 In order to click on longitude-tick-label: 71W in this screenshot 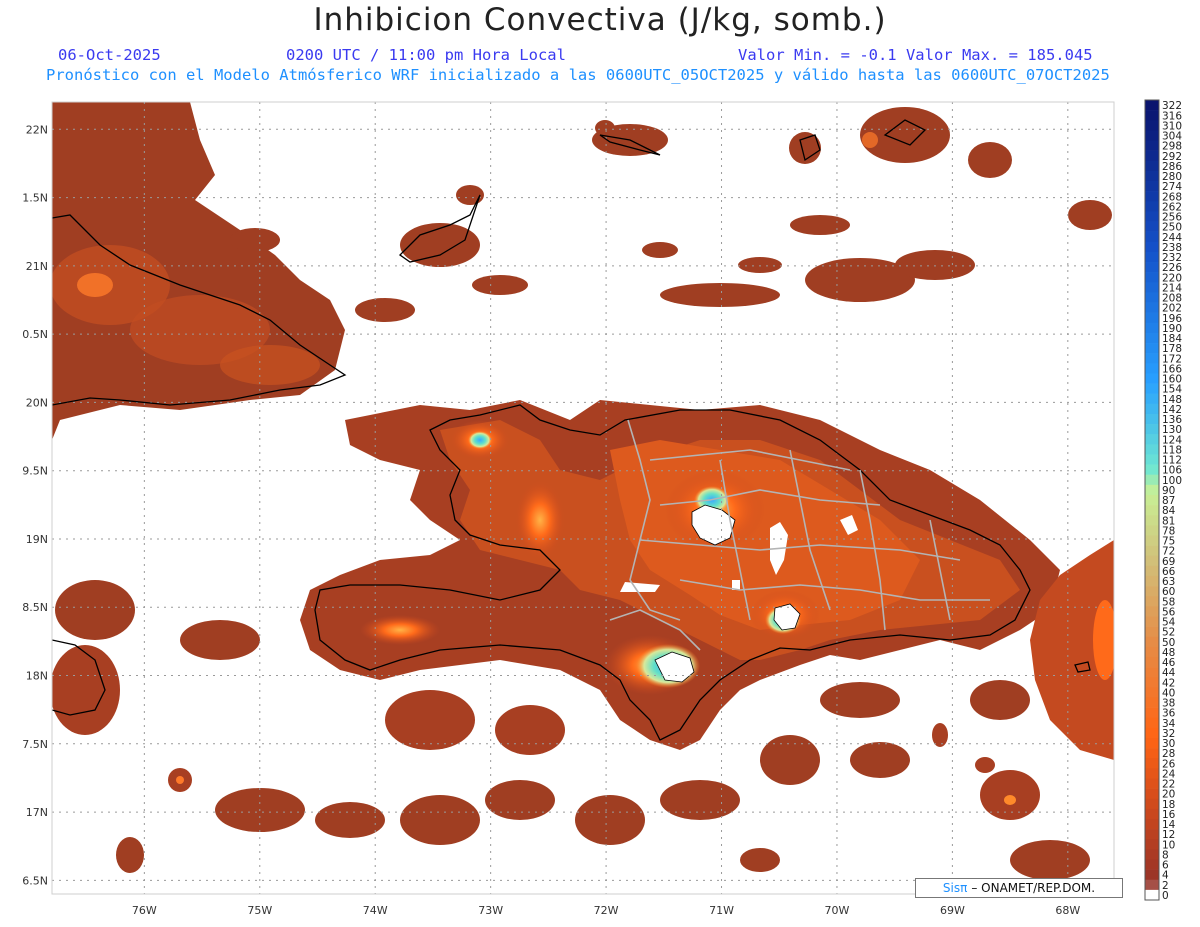, I will do `click(721, 910)`.